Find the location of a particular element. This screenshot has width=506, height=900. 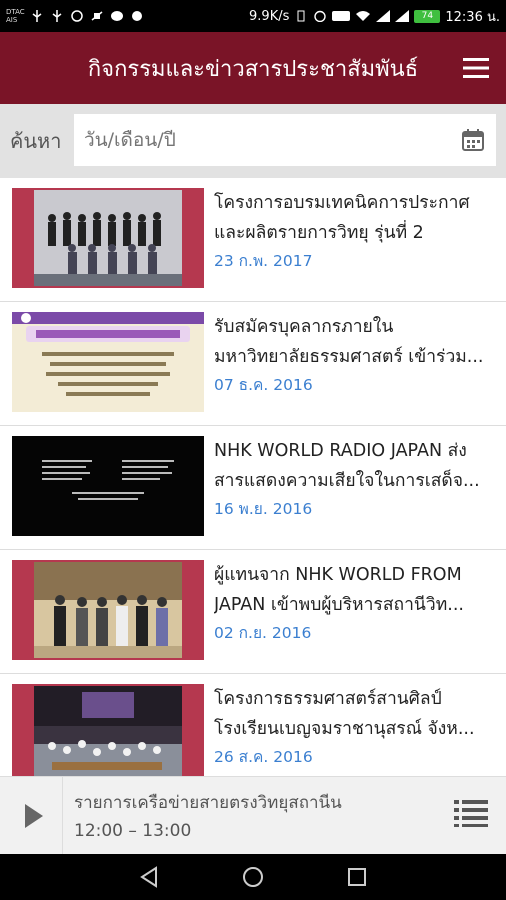

clock: 12:36 น. is located at coordinates (472, 17).